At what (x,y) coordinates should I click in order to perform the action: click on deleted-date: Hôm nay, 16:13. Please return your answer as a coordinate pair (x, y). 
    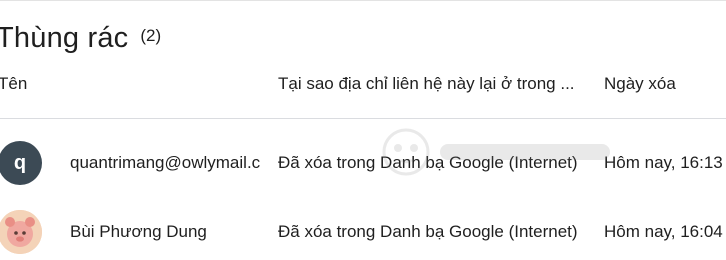
    Looking at the image, I should click on (663, 162).